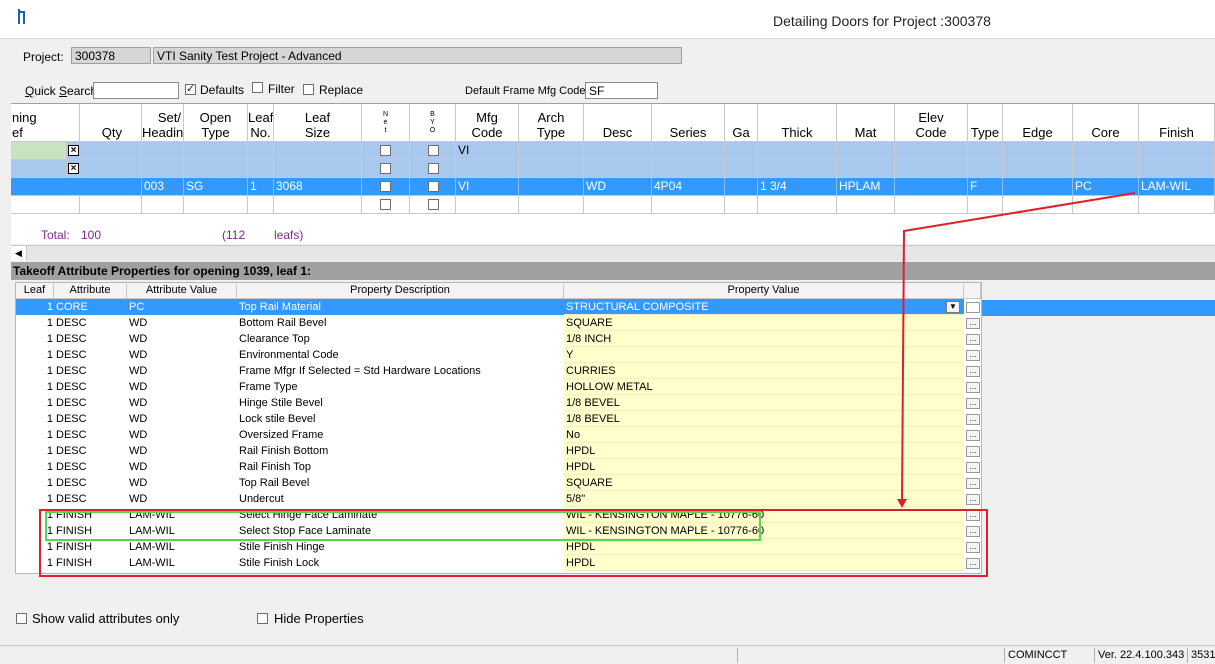  What do you see at coordinates (106, 618) in the screenshot?
I see `show-valid-label: Show valid attributes only` at bounding box center [106, 618].